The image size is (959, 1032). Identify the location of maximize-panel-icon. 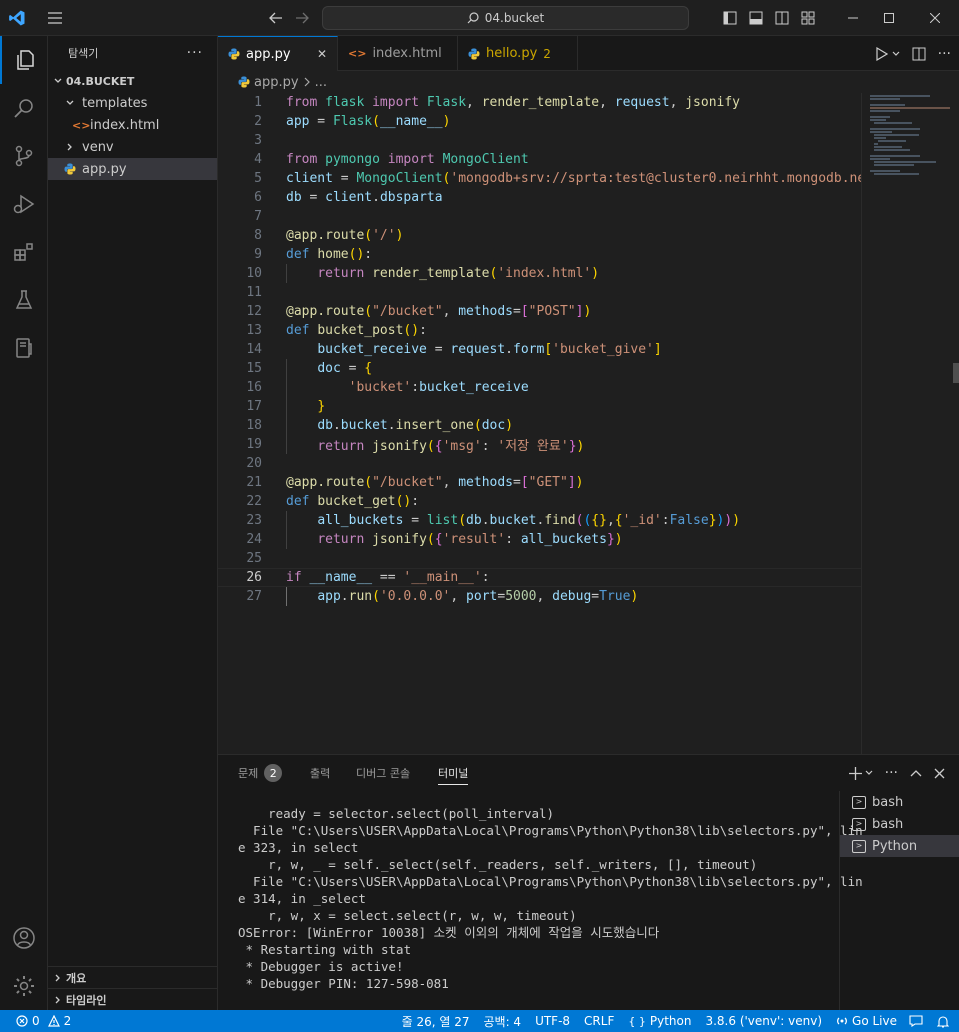
(916, 773).